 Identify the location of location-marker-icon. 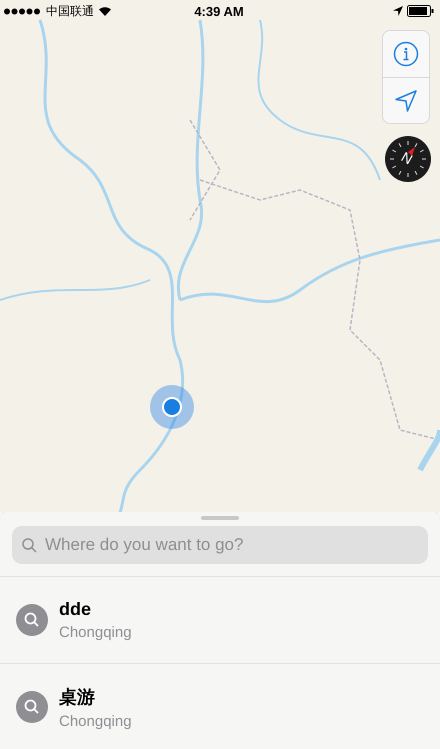
(172, 407).